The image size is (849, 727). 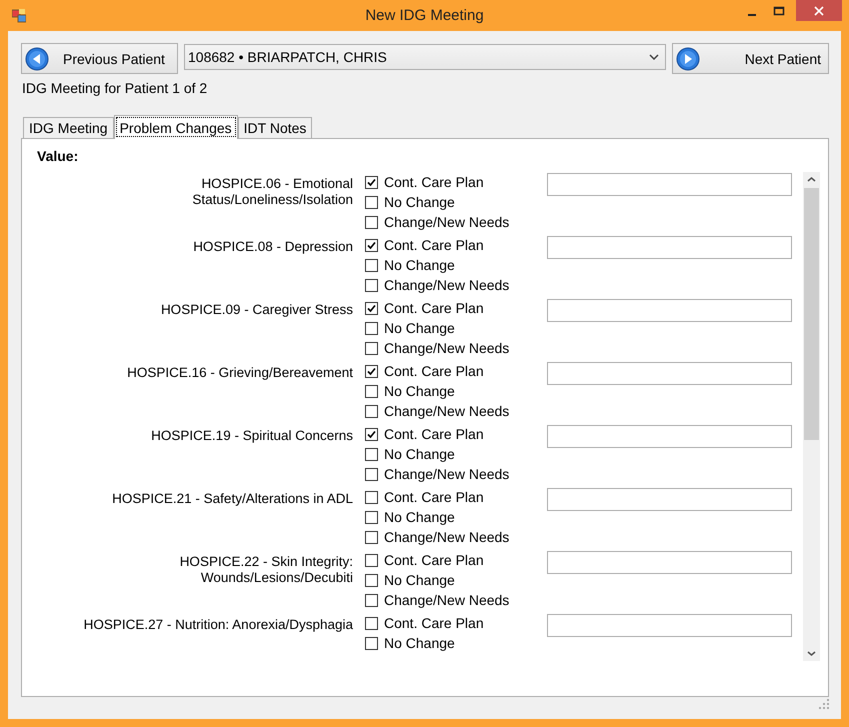 I want to click on problem-label: HOSPICE.06 - Emotional Status/Loneliness/Isolation, so click(x=272, y=192).